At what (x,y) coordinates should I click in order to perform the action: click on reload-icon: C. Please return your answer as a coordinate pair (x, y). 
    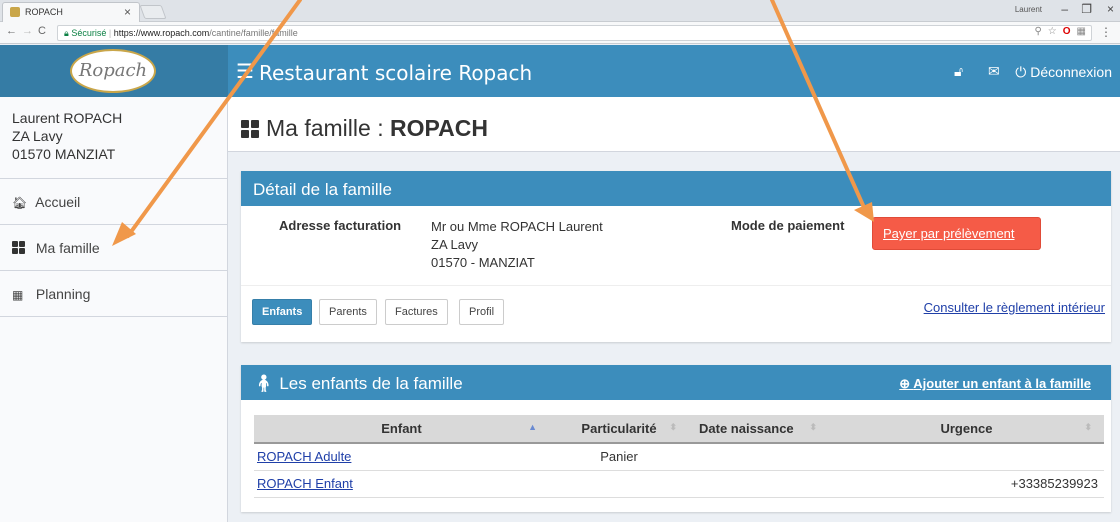
    Looking at the image, I should click on (42, 31).